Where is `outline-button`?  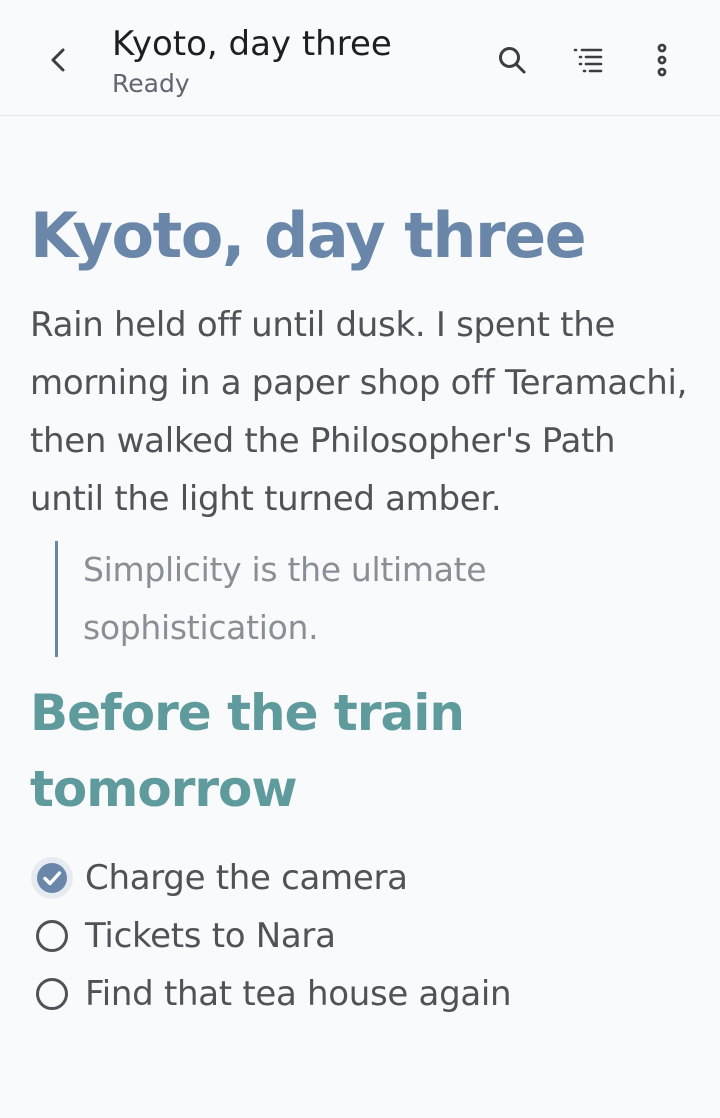
outline-button is located at coordinates (588, 60).